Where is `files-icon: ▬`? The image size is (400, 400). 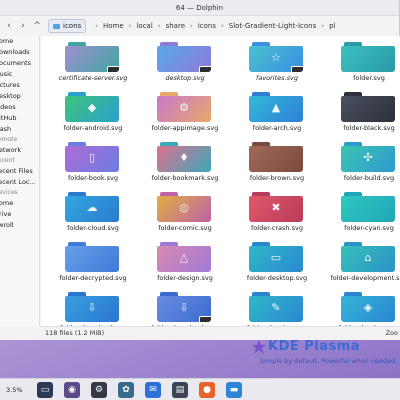 files-icon: ▬ is located at coordinates (234, 389).